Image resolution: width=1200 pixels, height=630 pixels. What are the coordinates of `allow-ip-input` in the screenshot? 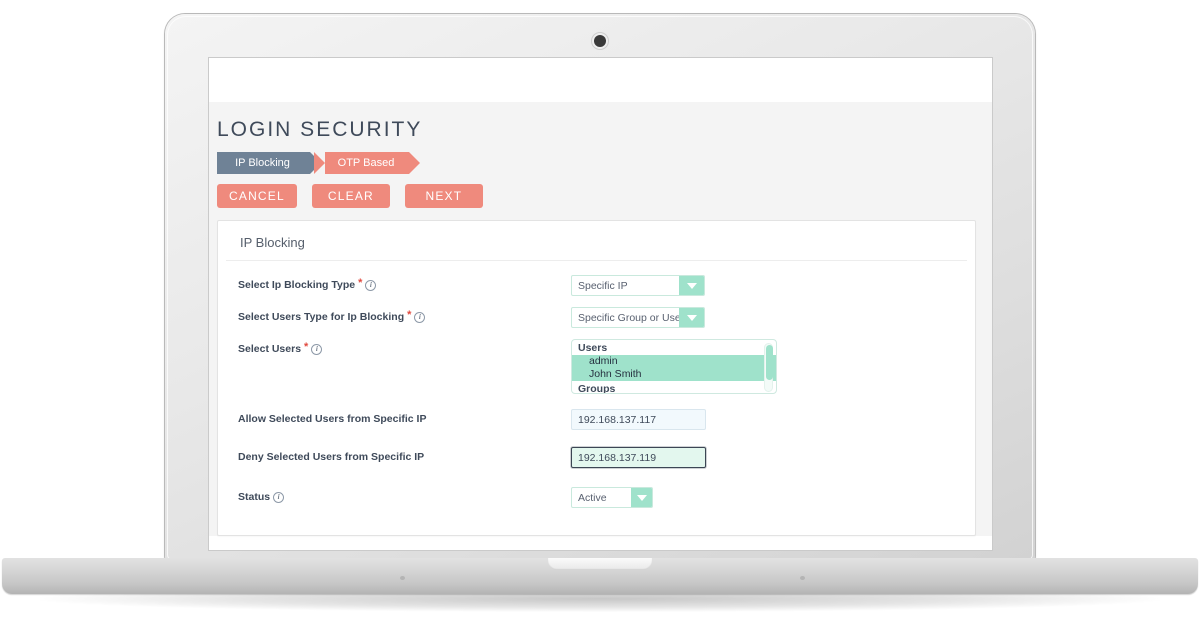 It's located at (638, 419).